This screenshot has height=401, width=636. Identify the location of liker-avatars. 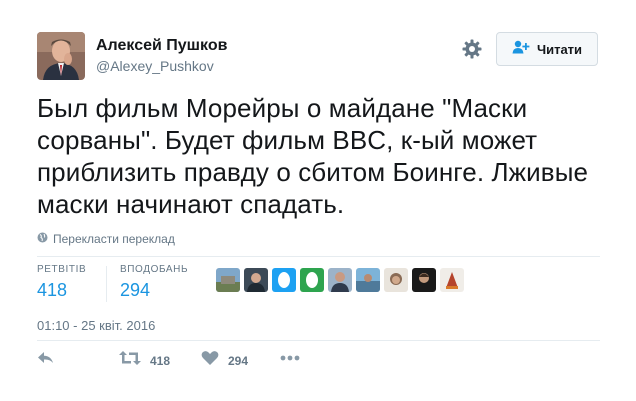
(340, 280).